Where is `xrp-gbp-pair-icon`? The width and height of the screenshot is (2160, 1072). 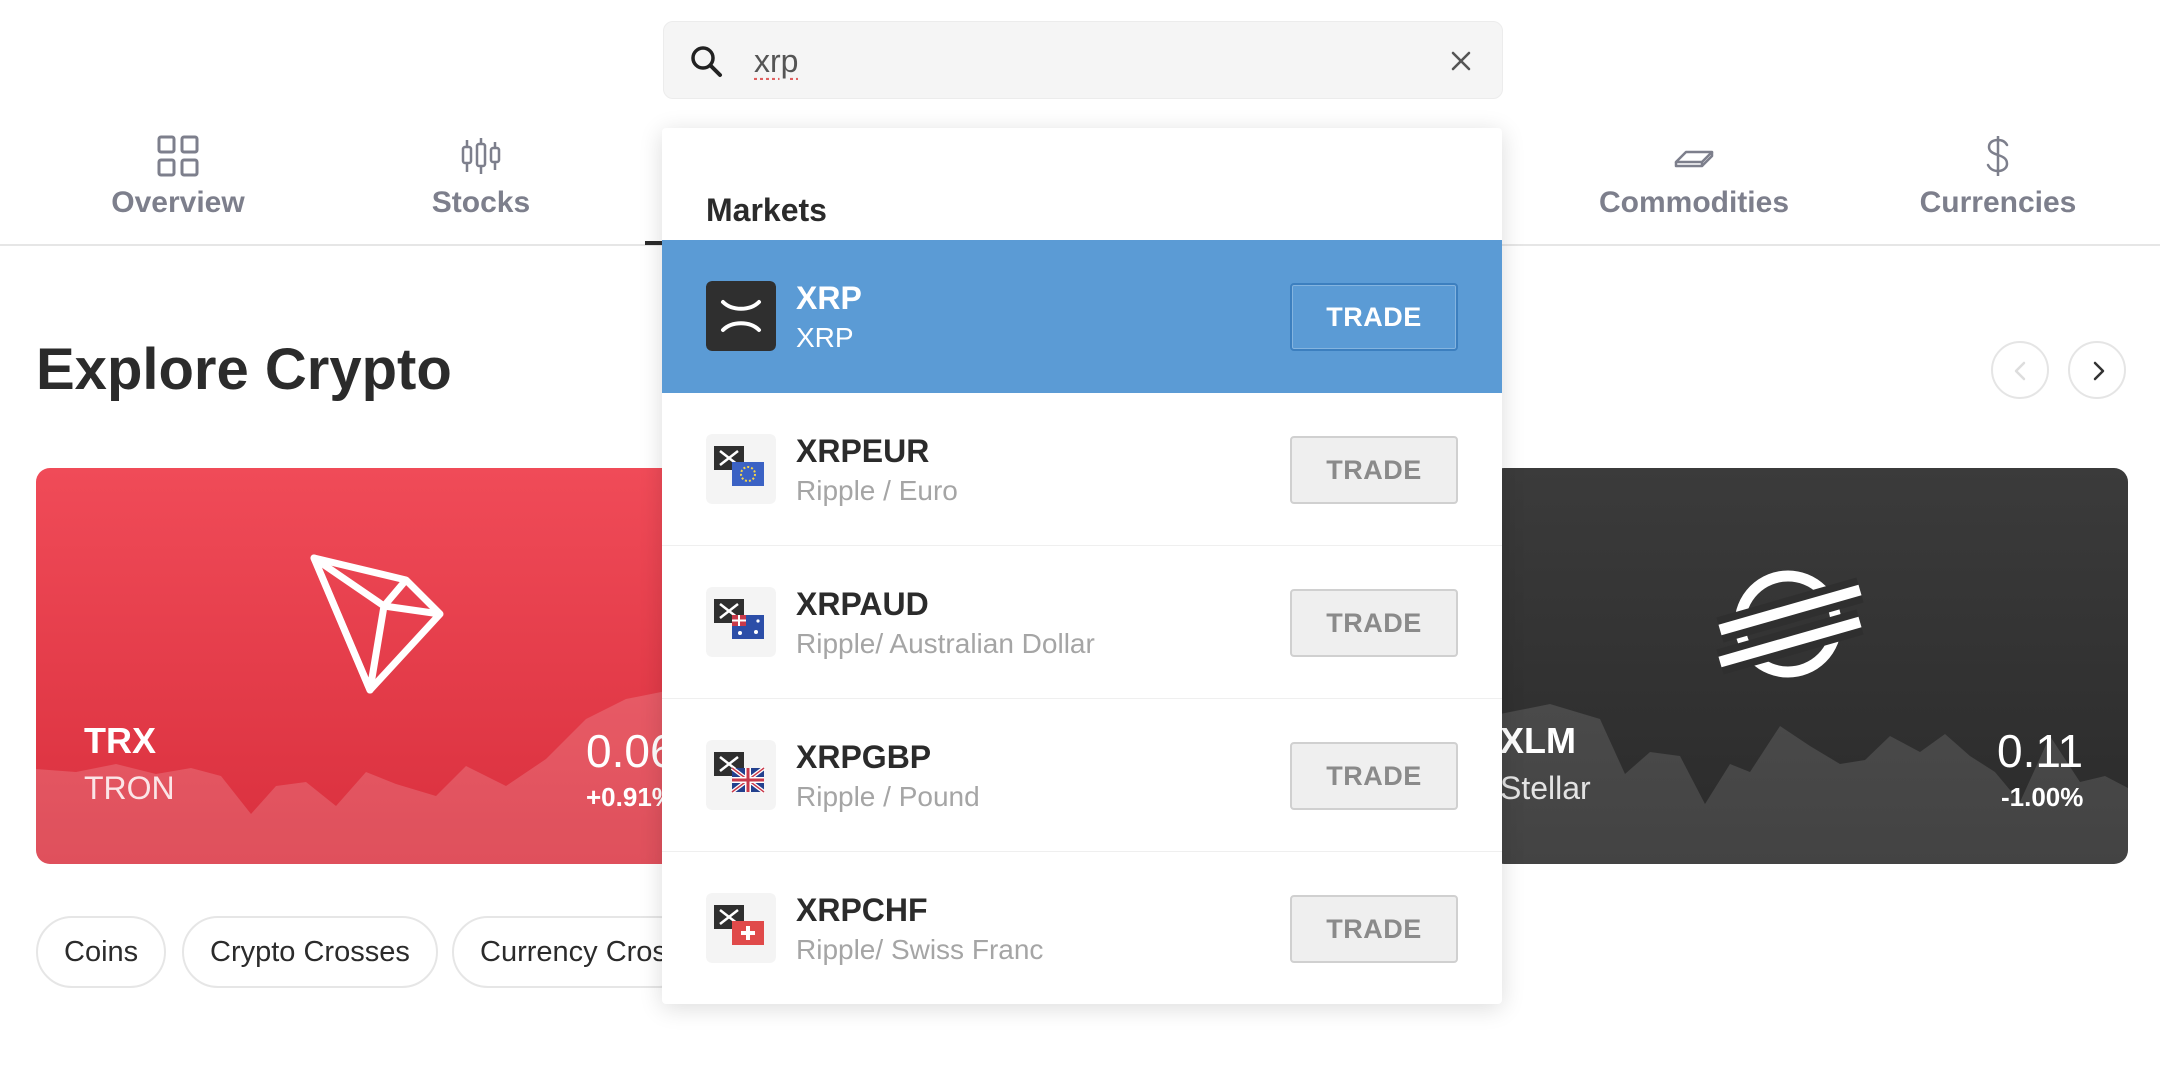 xrp-gbp-pair-icon is located at coordinates (741, 775).